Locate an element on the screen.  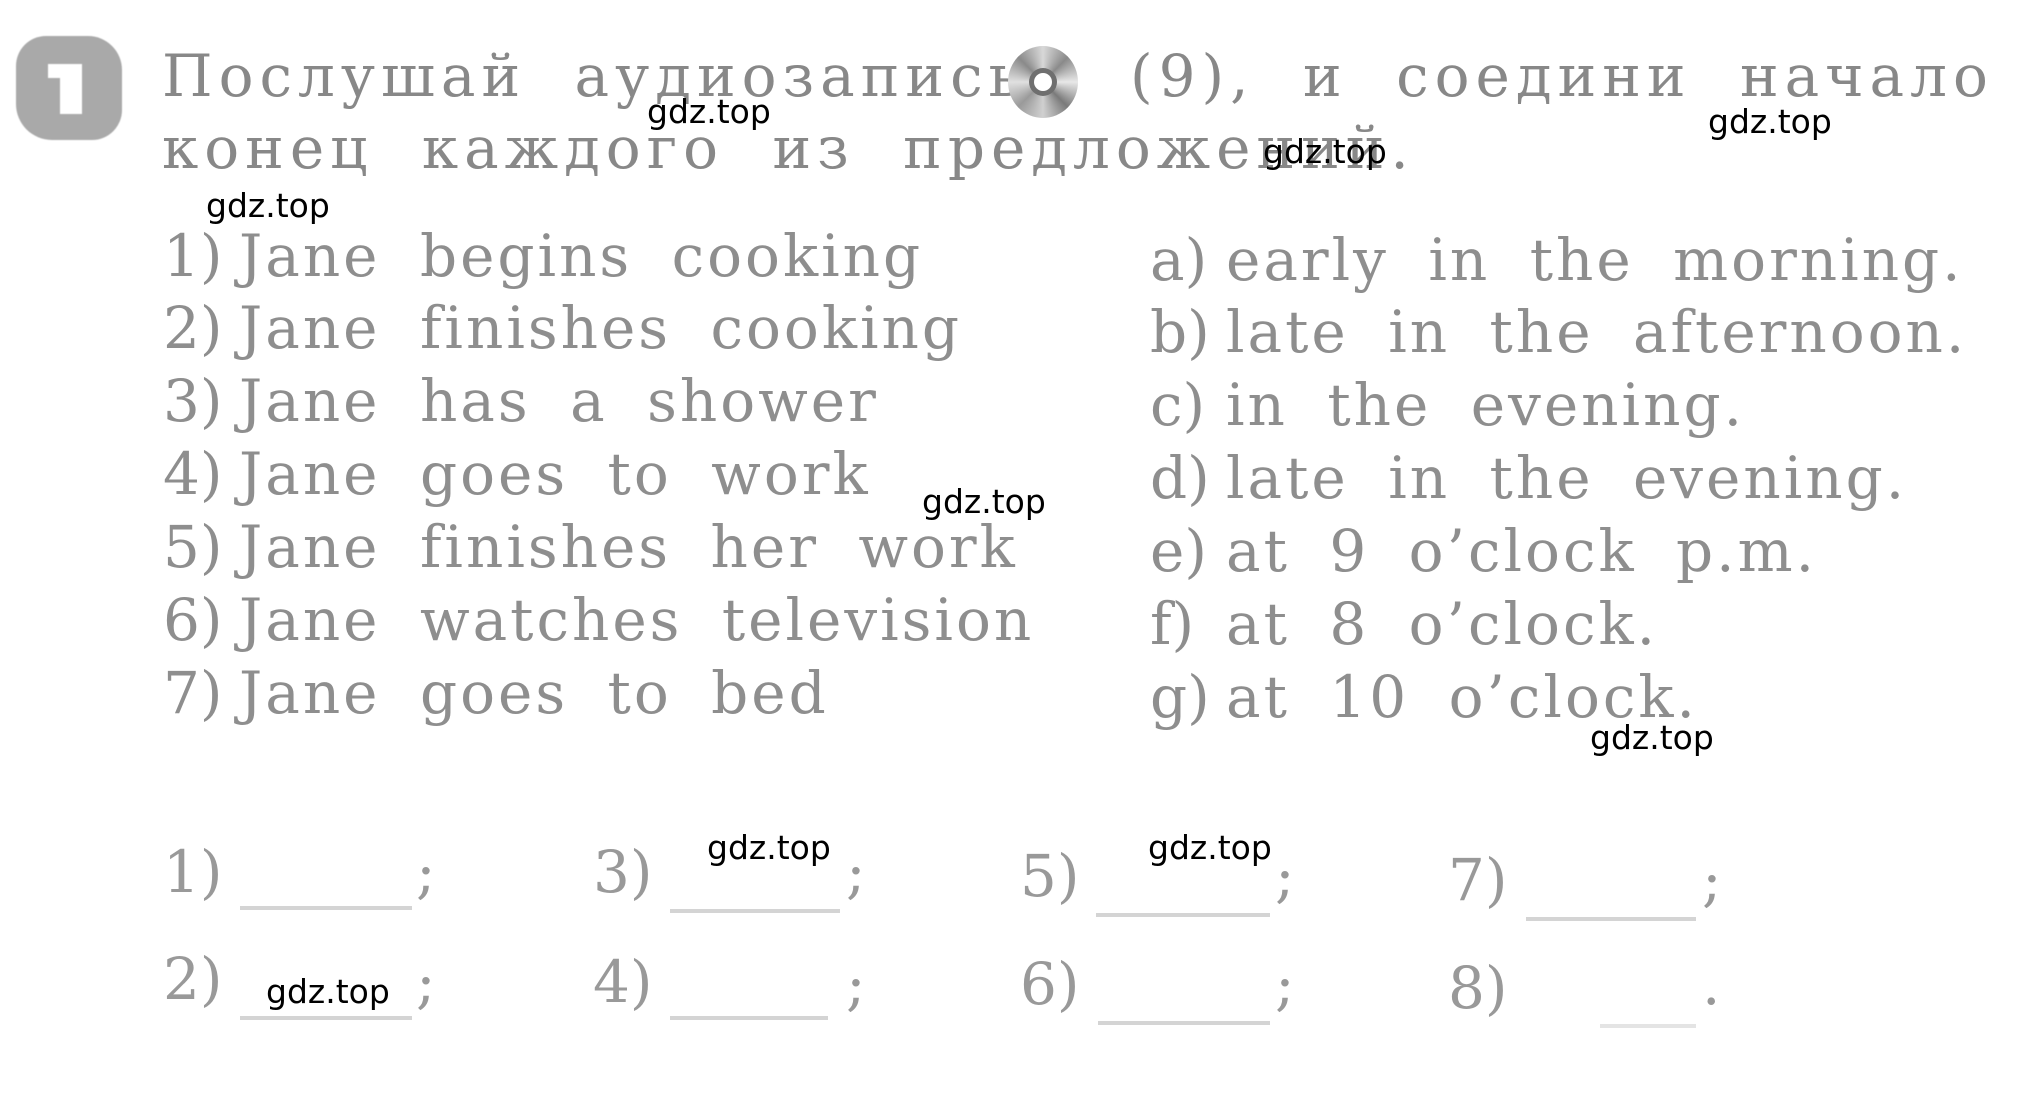
instruction-line-1: Послушай аудиозапись, is located at coordinates (606, 76).